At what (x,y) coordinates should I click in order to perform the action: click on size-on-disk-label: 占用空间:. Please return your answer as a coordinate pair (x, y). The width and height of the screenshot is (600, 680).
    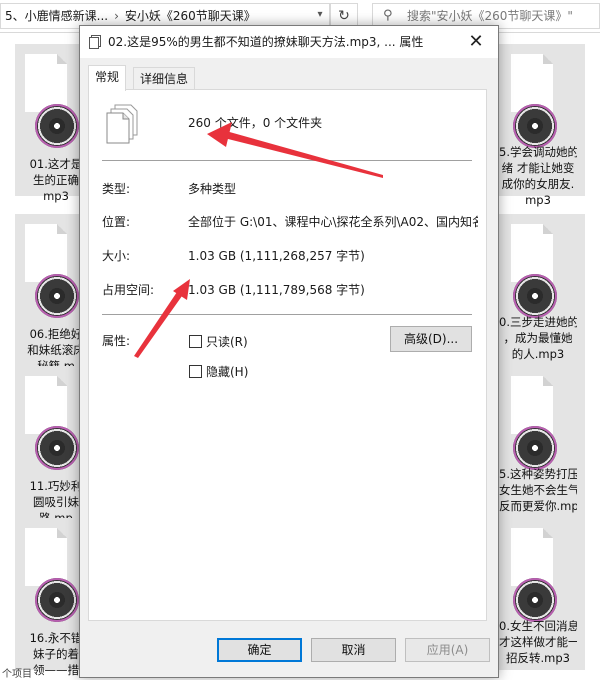
    Looking at the image, I should click on (128, 290).